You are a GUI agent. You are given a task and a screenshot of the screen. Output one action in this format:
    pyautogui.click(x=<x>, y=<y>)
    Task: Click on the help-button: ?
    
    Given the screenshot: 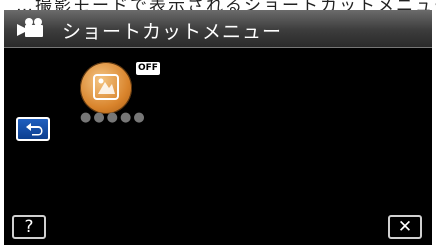 What is the action you would take?
    pyautogui.click(x=29, y=227)
    